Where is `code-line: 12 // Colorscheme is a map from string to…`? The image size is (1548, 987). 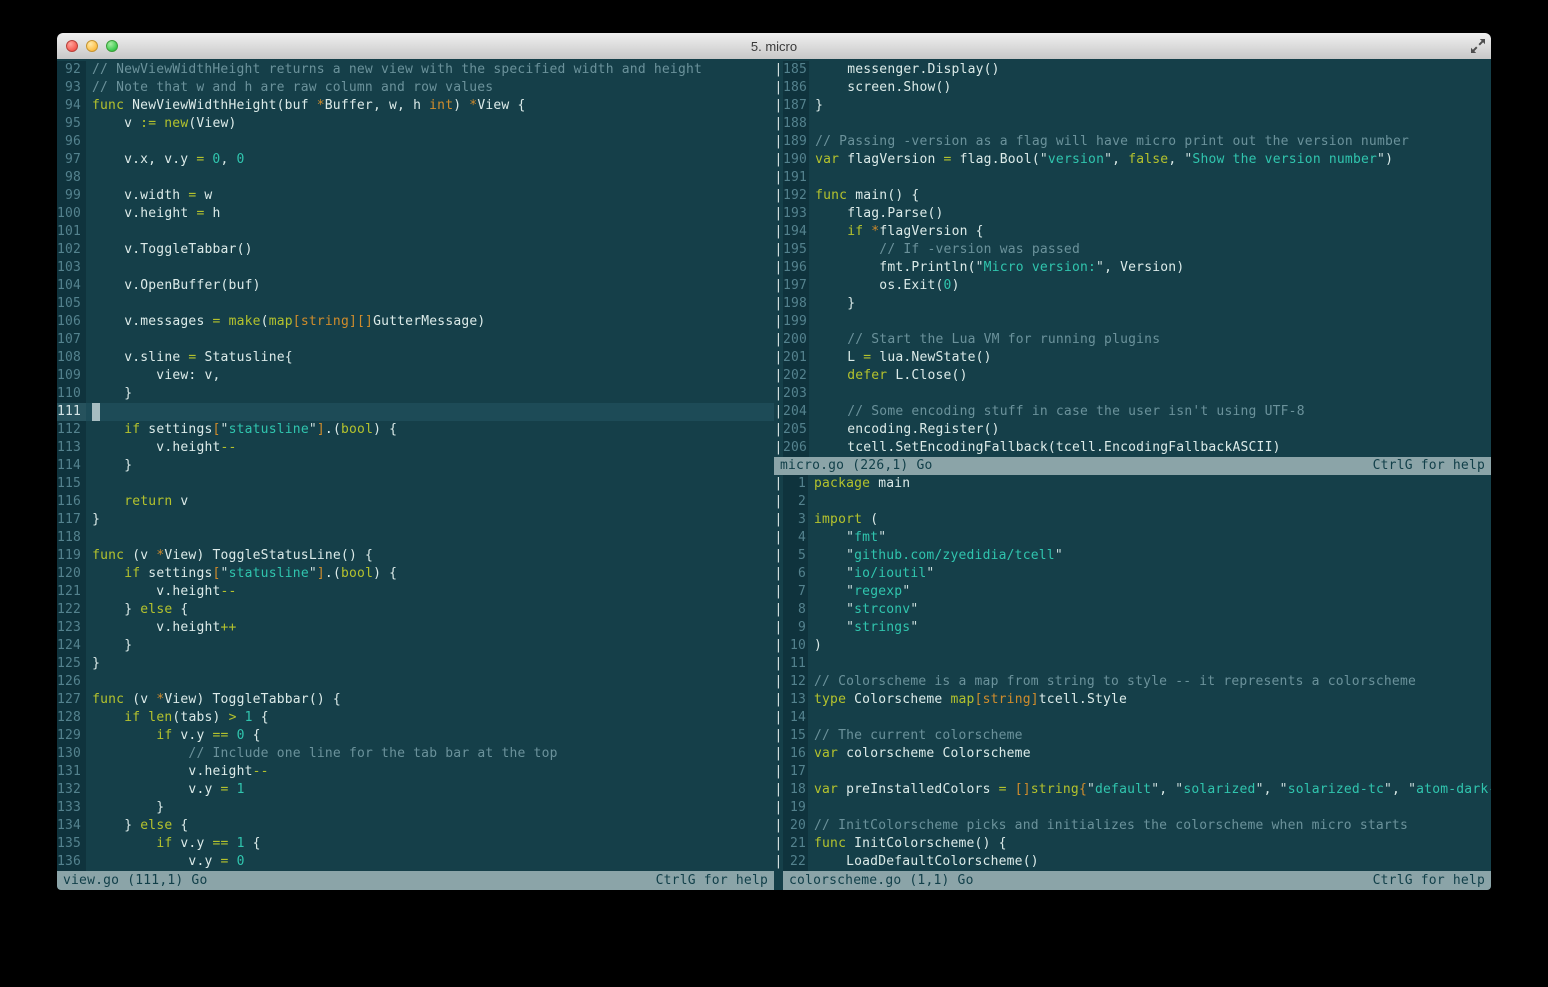
code-line: 12 // Colorscheme is a map from string to… is located at coordinates (1137, 682).